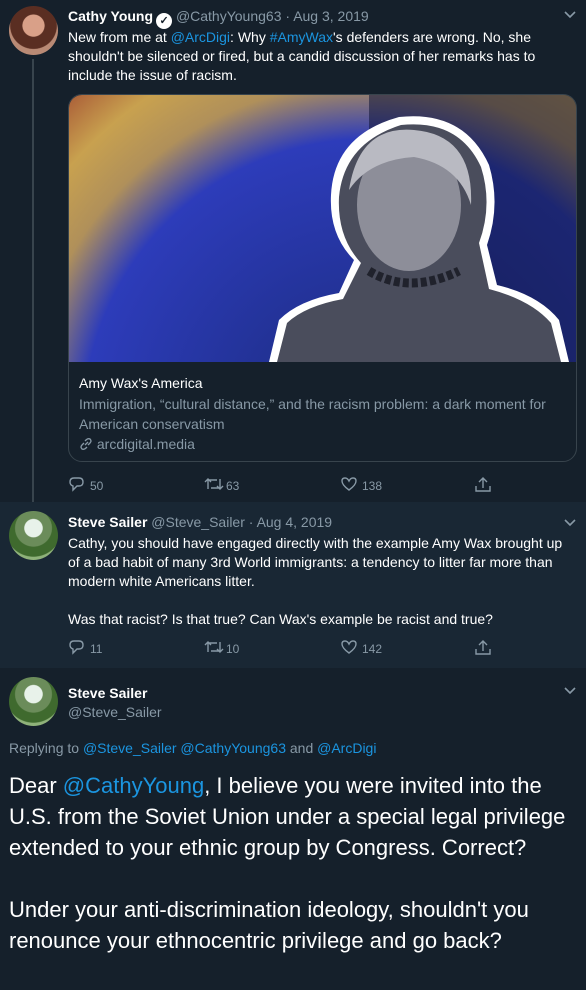  I want to click on tweet-header: Cathy Young ✓ @CathyYoung63 · Aug 3, 2019, so click(218, 18).